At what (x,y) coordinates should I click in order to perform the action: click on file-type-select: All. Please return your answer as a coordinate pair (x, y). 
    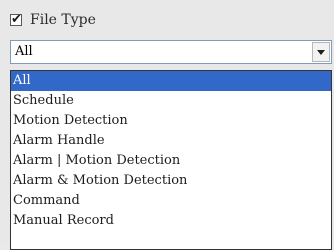
    Looking at the image, I should click on (171, 52).